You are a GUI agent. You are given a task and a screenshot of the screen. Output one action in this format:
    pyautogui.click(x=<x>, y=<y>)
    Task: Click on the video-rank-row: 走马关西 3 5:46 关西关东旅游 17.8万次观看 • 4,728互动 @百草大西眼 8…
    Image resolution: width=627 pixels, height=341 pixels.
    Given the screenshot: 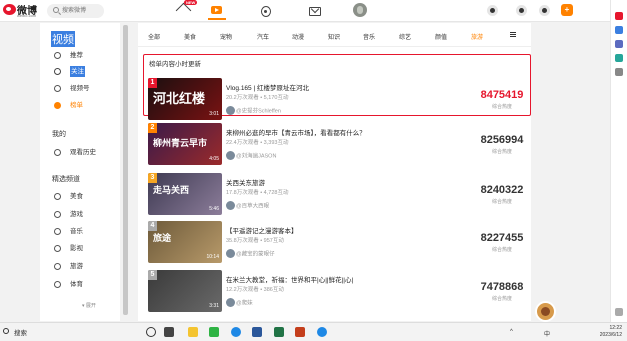 What is the action you would take?
    pyautogui.click(x=337, y=195)
    